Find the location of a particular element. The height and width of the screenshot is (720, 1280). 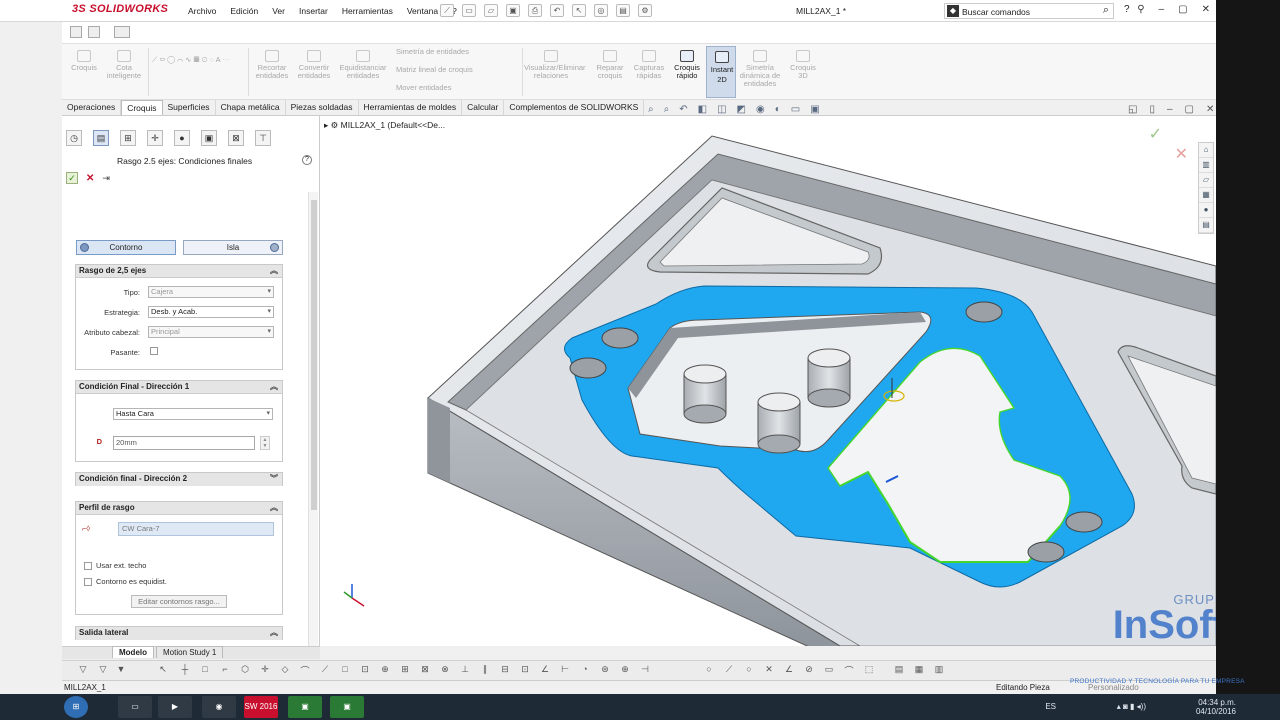

doc-tile-icon: ▯ is located at coordinates (1152, 109).